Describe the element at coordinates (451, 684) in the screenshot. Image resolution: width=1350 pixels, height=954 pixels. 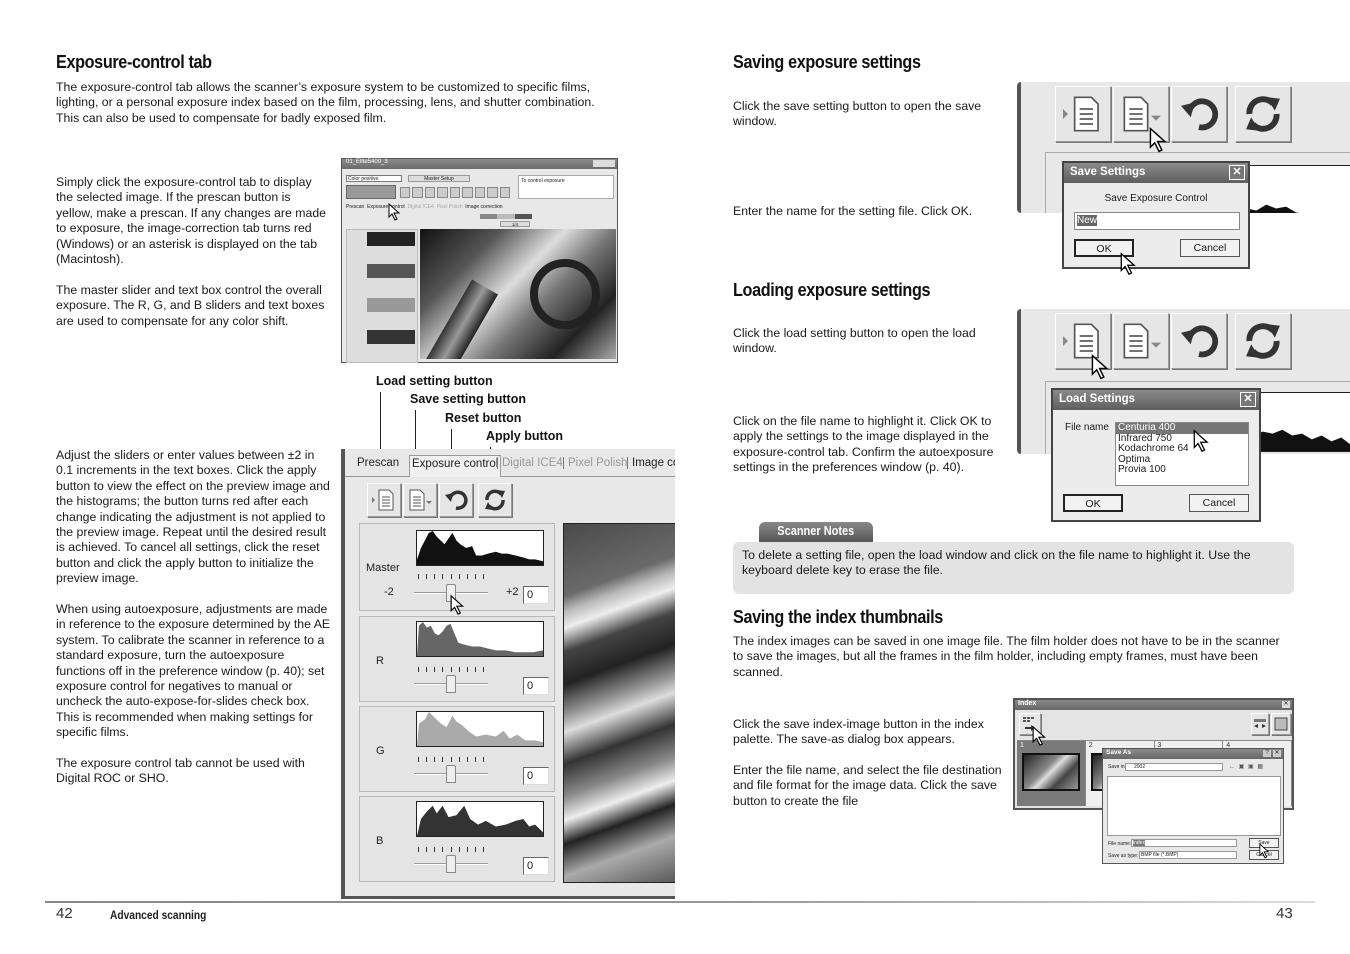
I see `r-slider-thumb` at that location.